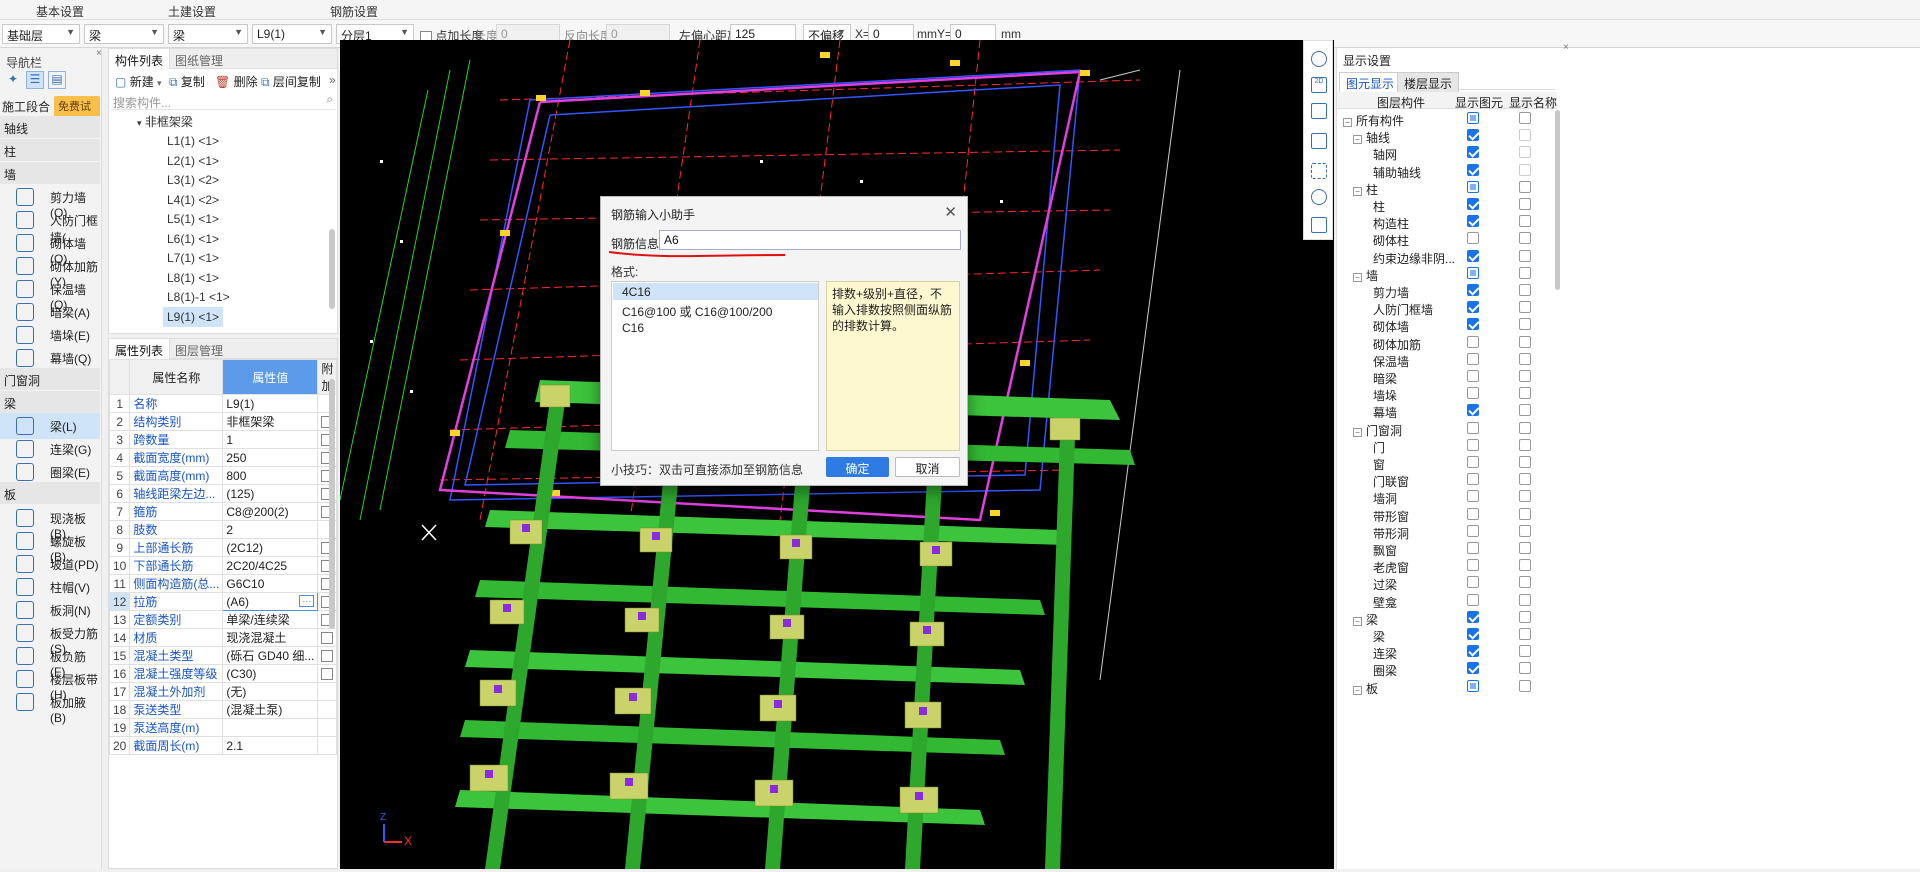 The height and width of the screenshot is (872, 1920). Describe the element at coordinates (193, 317) in the screenshot. I see `component-item-selected: L9(1) <1>` at that location.